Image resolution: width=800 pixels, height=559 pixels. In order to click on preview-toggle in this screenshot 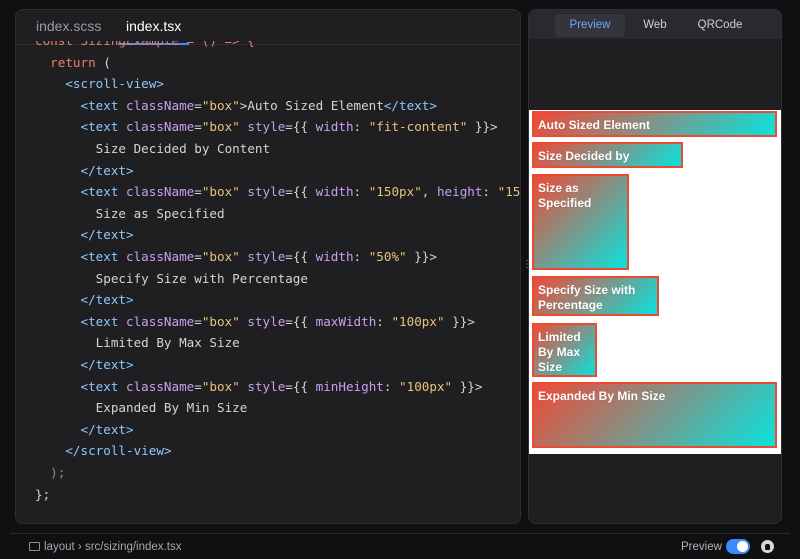, I will do `click(738, 546)`.